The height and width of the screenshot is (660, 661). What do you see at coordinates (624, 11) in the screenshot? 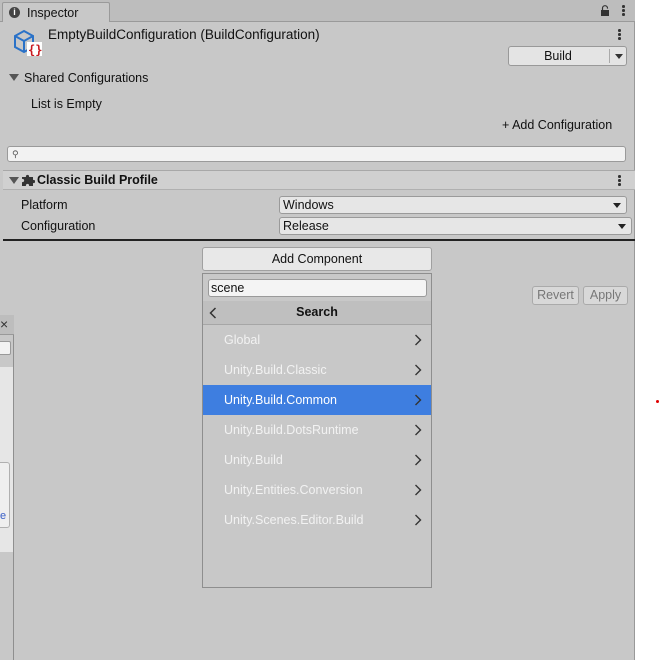
I see `window-menu-icon` at bounding box center [624, 11].